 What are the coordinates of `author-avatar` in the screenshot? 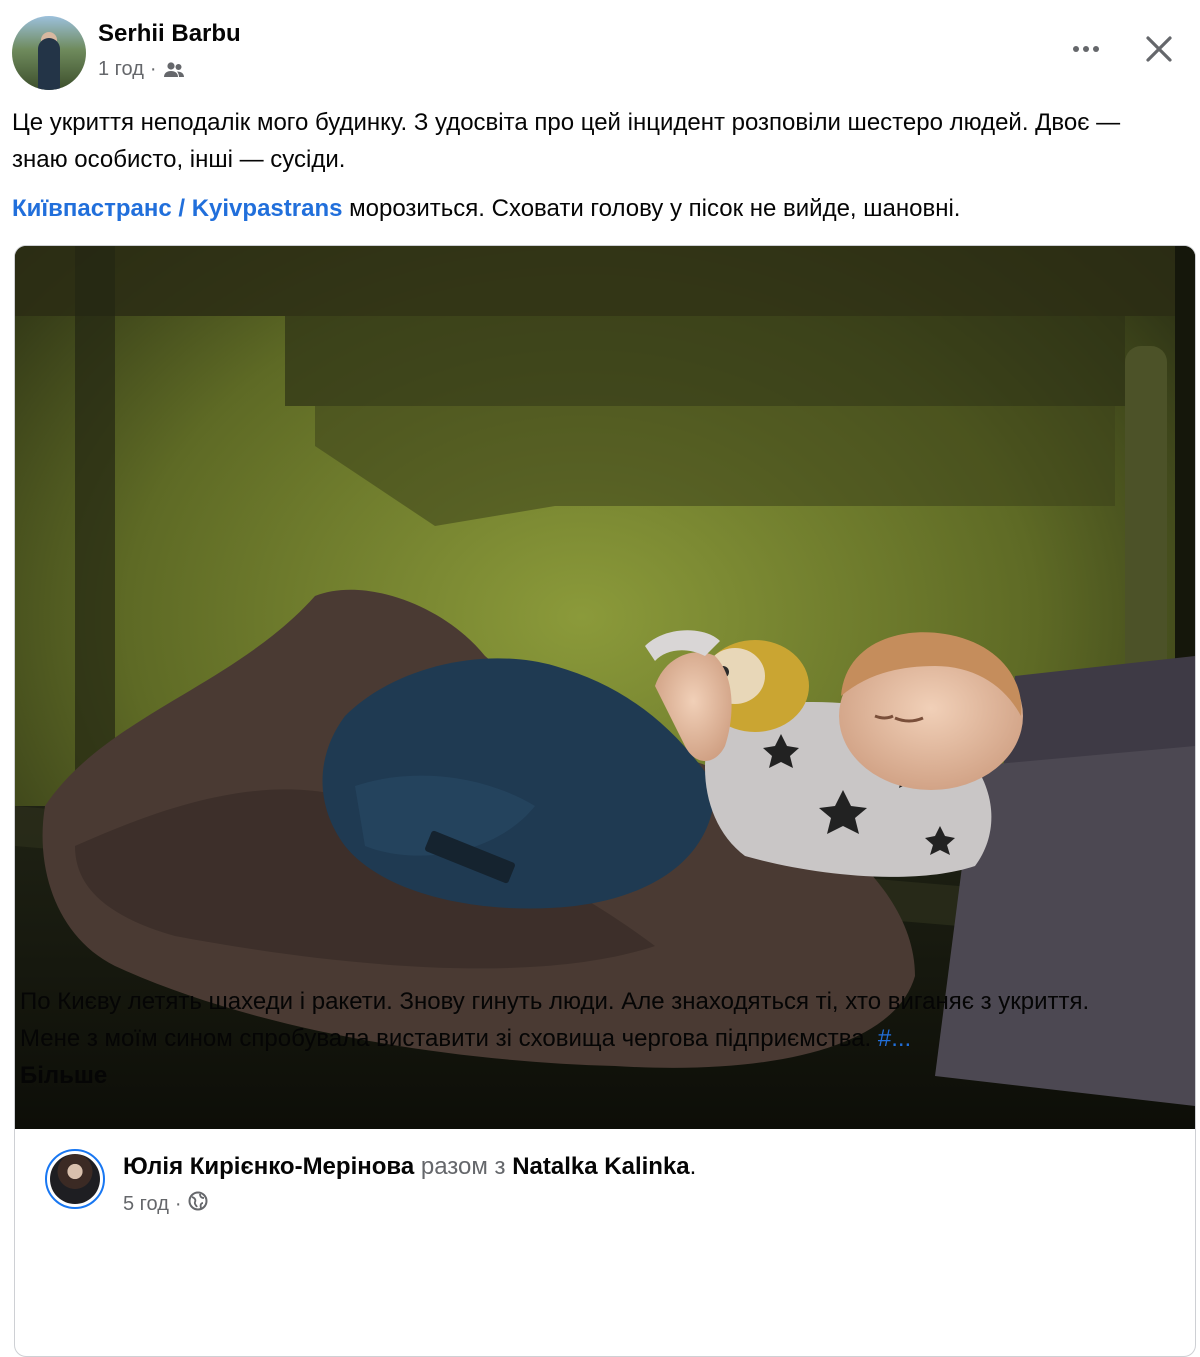 It's located at (49, 53).